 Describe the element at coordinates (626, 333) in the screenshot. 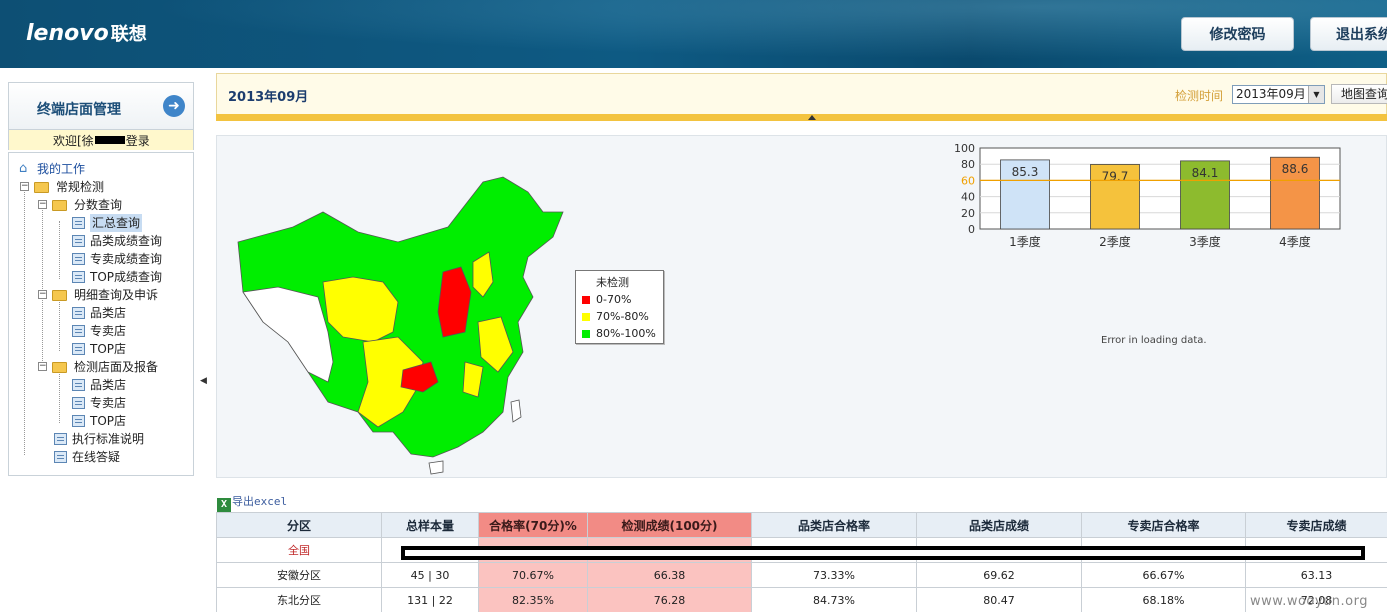

I see `legend-label: 80%-100%` at that location.